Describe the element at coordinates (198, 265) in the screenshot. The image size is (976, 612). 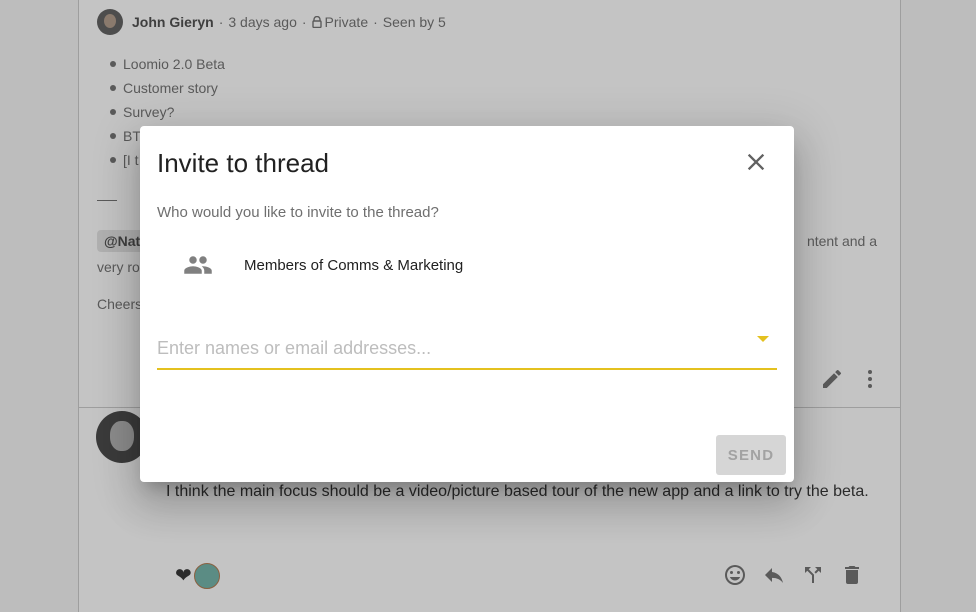
I see `people-icon` at that location.